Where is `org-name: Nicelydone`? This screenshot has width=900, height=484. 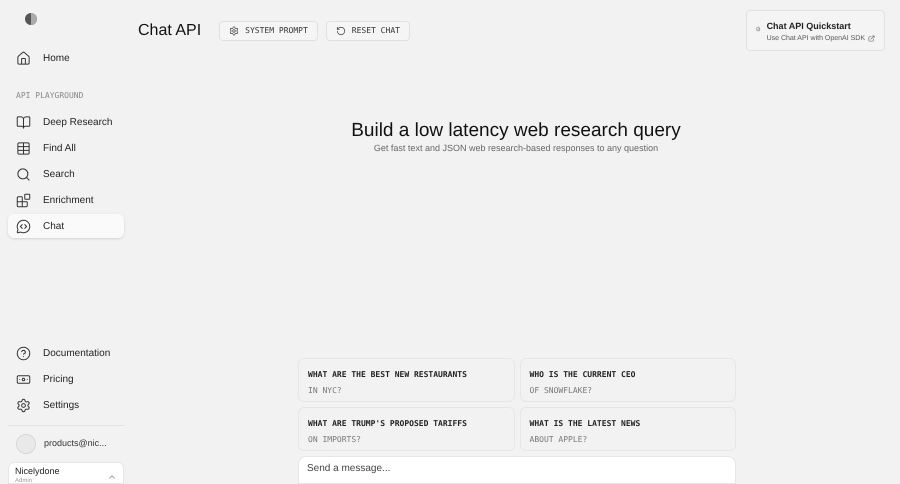
org-name: Nicelydone is located at coordinates (37, 471).